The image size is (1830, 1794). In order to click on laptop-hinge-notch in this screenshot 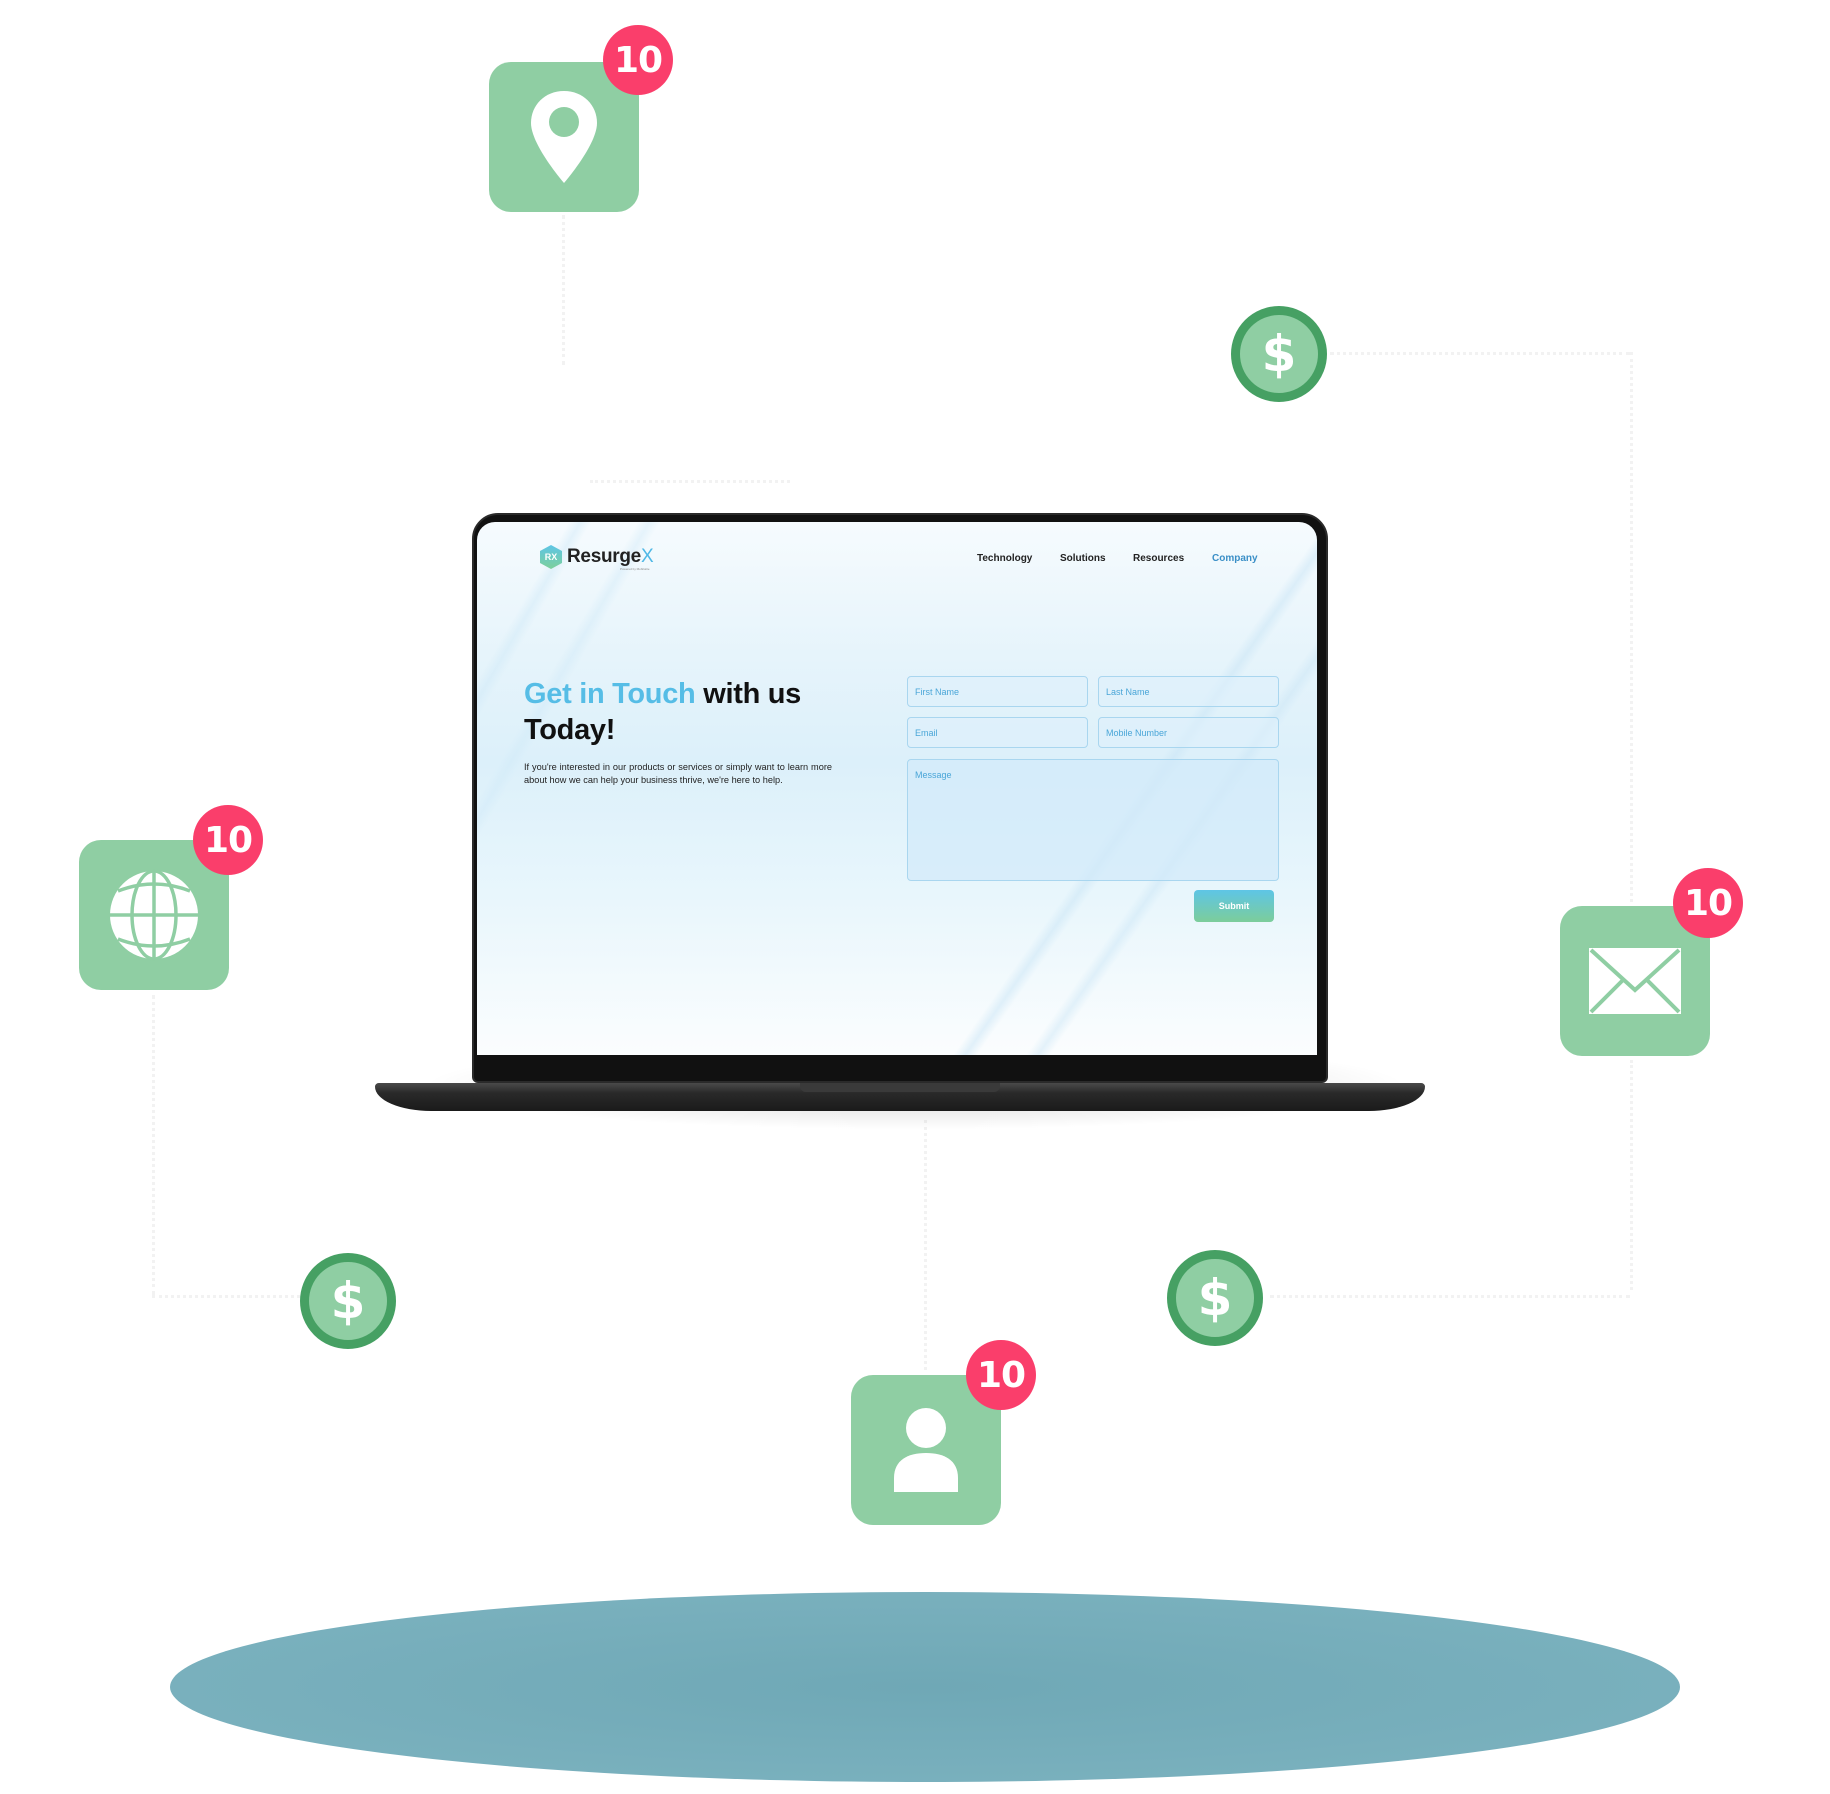, I will do `click(900, 1087)`.